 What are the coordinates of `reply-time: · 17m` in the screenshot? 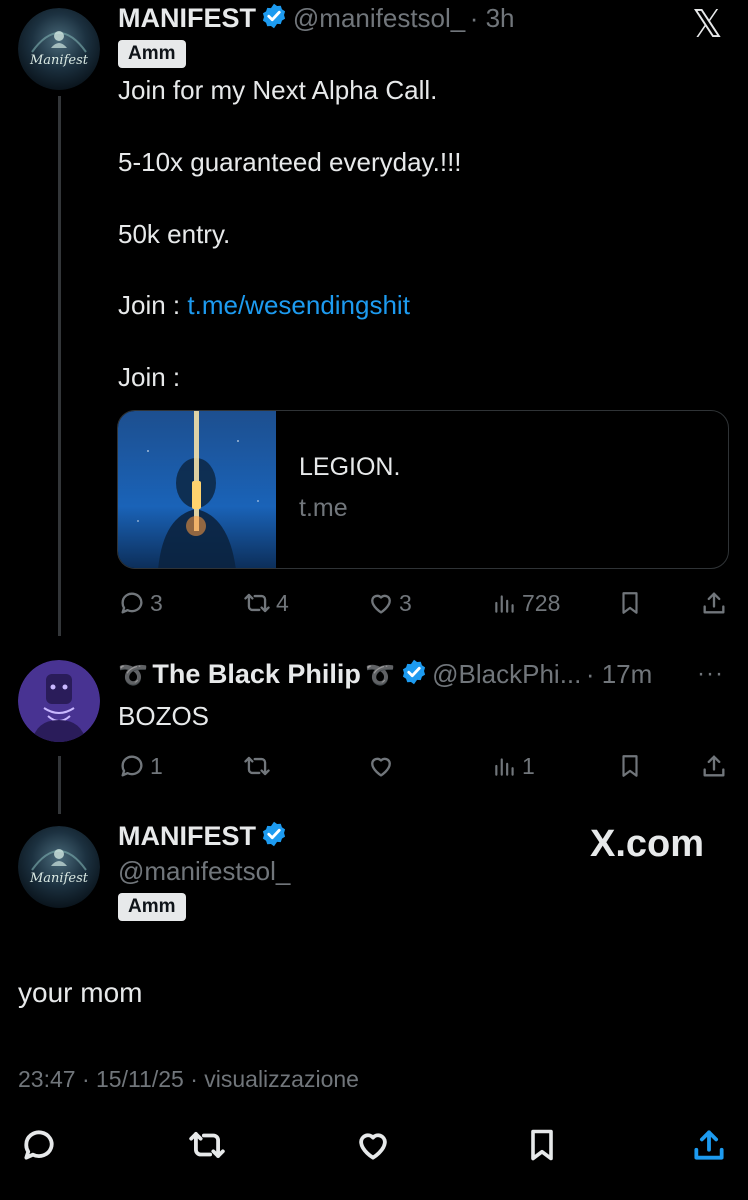 It's located at (619, 674).